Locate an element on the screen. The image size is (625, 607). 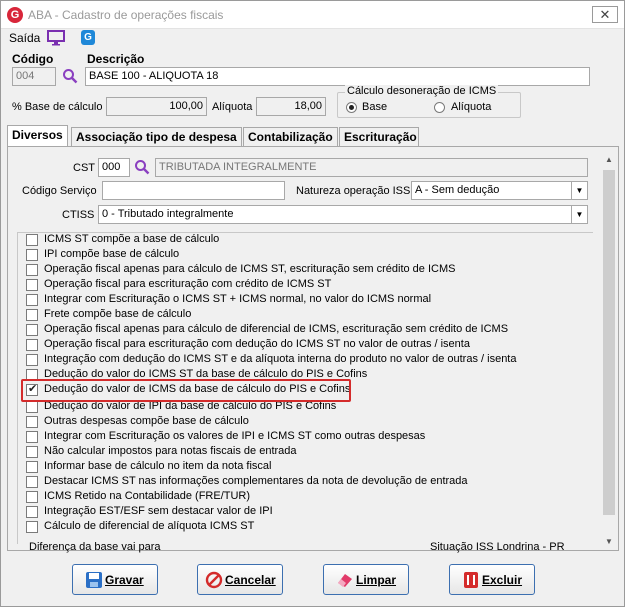
trash-icon is located at coordinates (471, 580).